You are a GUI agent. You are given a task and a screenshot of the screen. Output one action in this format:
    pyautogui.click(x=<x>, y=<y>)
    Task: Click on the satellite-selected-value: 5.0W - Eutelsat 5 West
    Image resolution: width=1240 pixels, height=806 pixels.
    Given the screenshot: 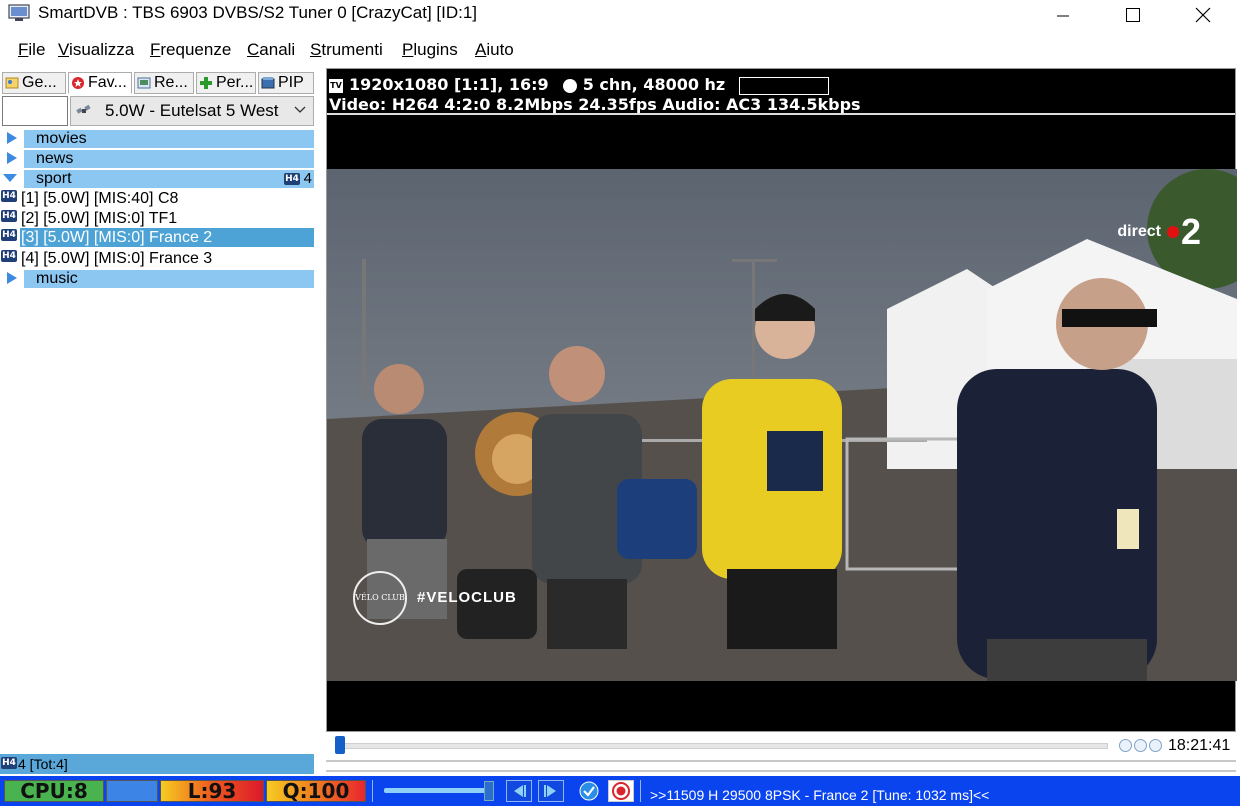 What is the action you would take?
    pyautogui.click(x=192, y=110)
    